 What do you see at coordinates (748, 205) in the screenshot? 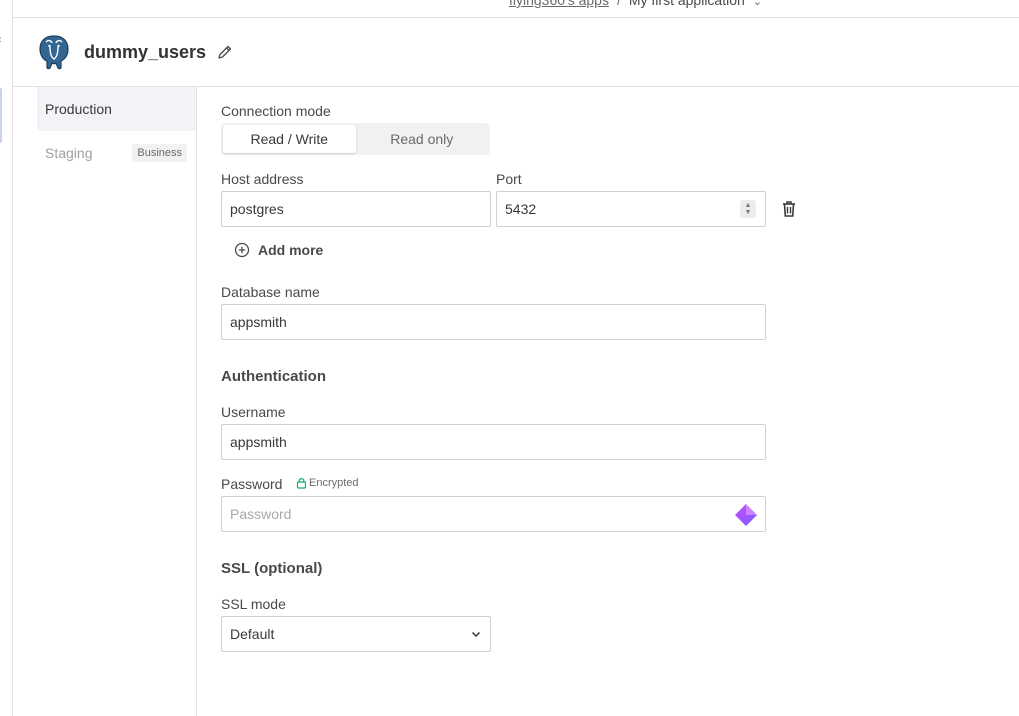
I see `chevron-up-icon: ▲` at bounding box center [748, 205].